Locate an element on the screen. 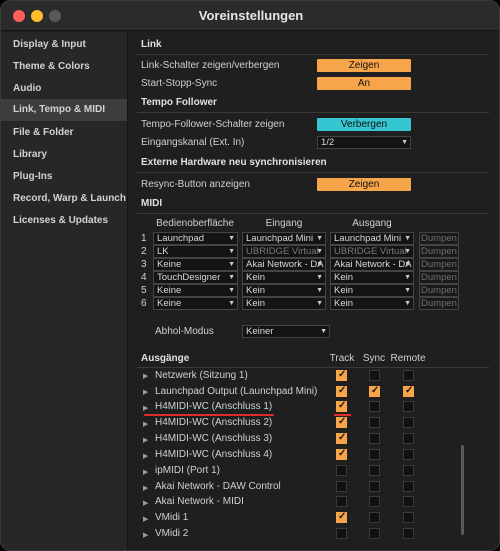 The width and height of the screenshot is (500, 551). start-stop-sync-button: An is located at coordinates (364, 83).